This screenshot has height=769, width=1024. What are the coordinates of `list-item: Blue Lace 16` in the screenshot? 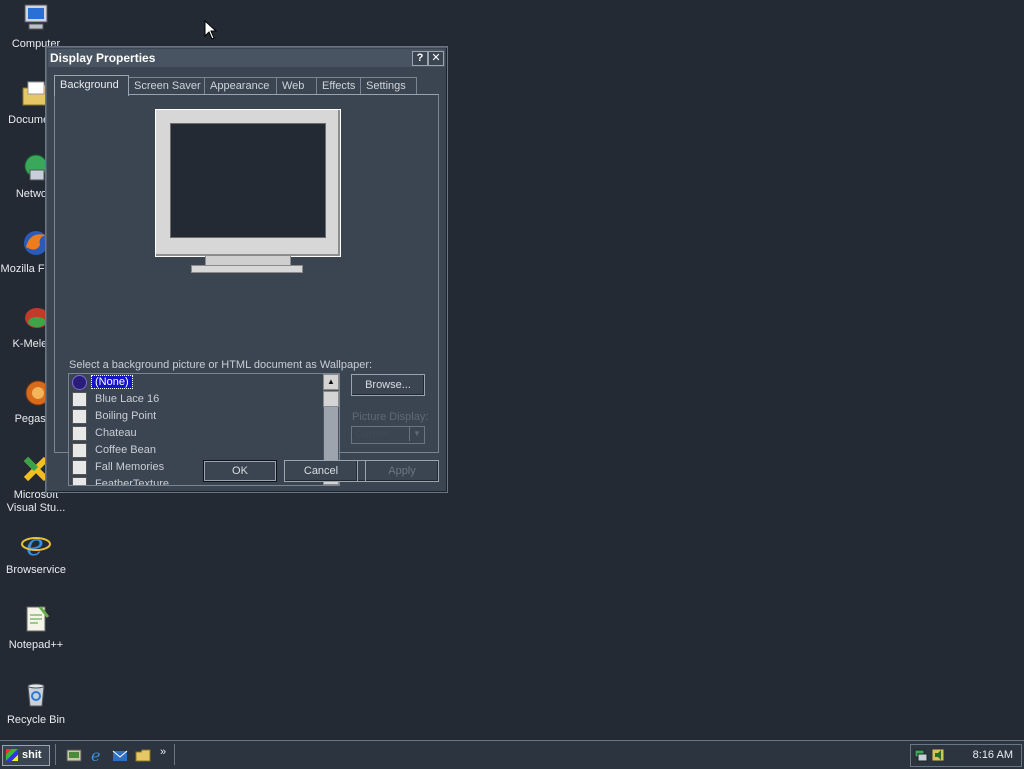 It's located at (117, 399).